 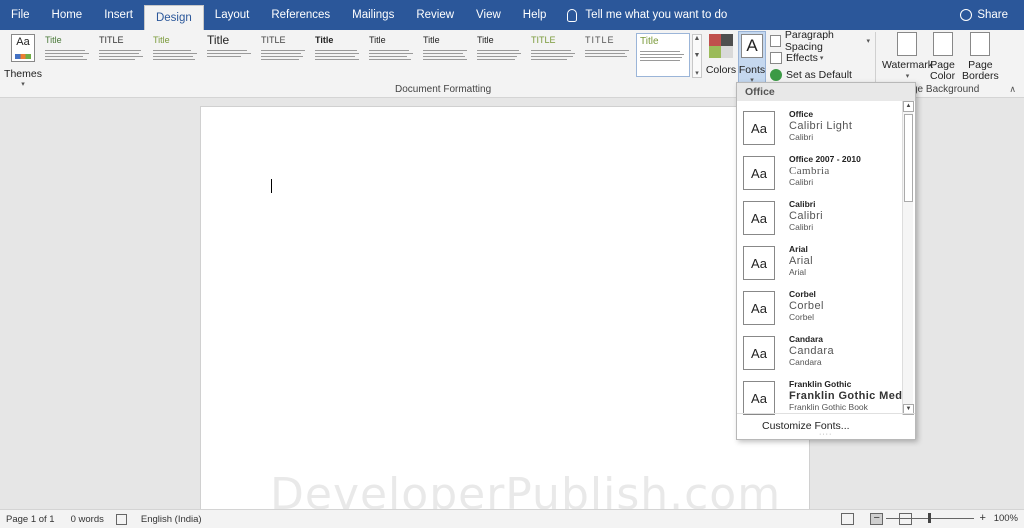 What do you see at coordinates (656, 15) in the screenshot?
I see `tell-me-text: Tell me what you want to do` at bounding box center [656, 15].